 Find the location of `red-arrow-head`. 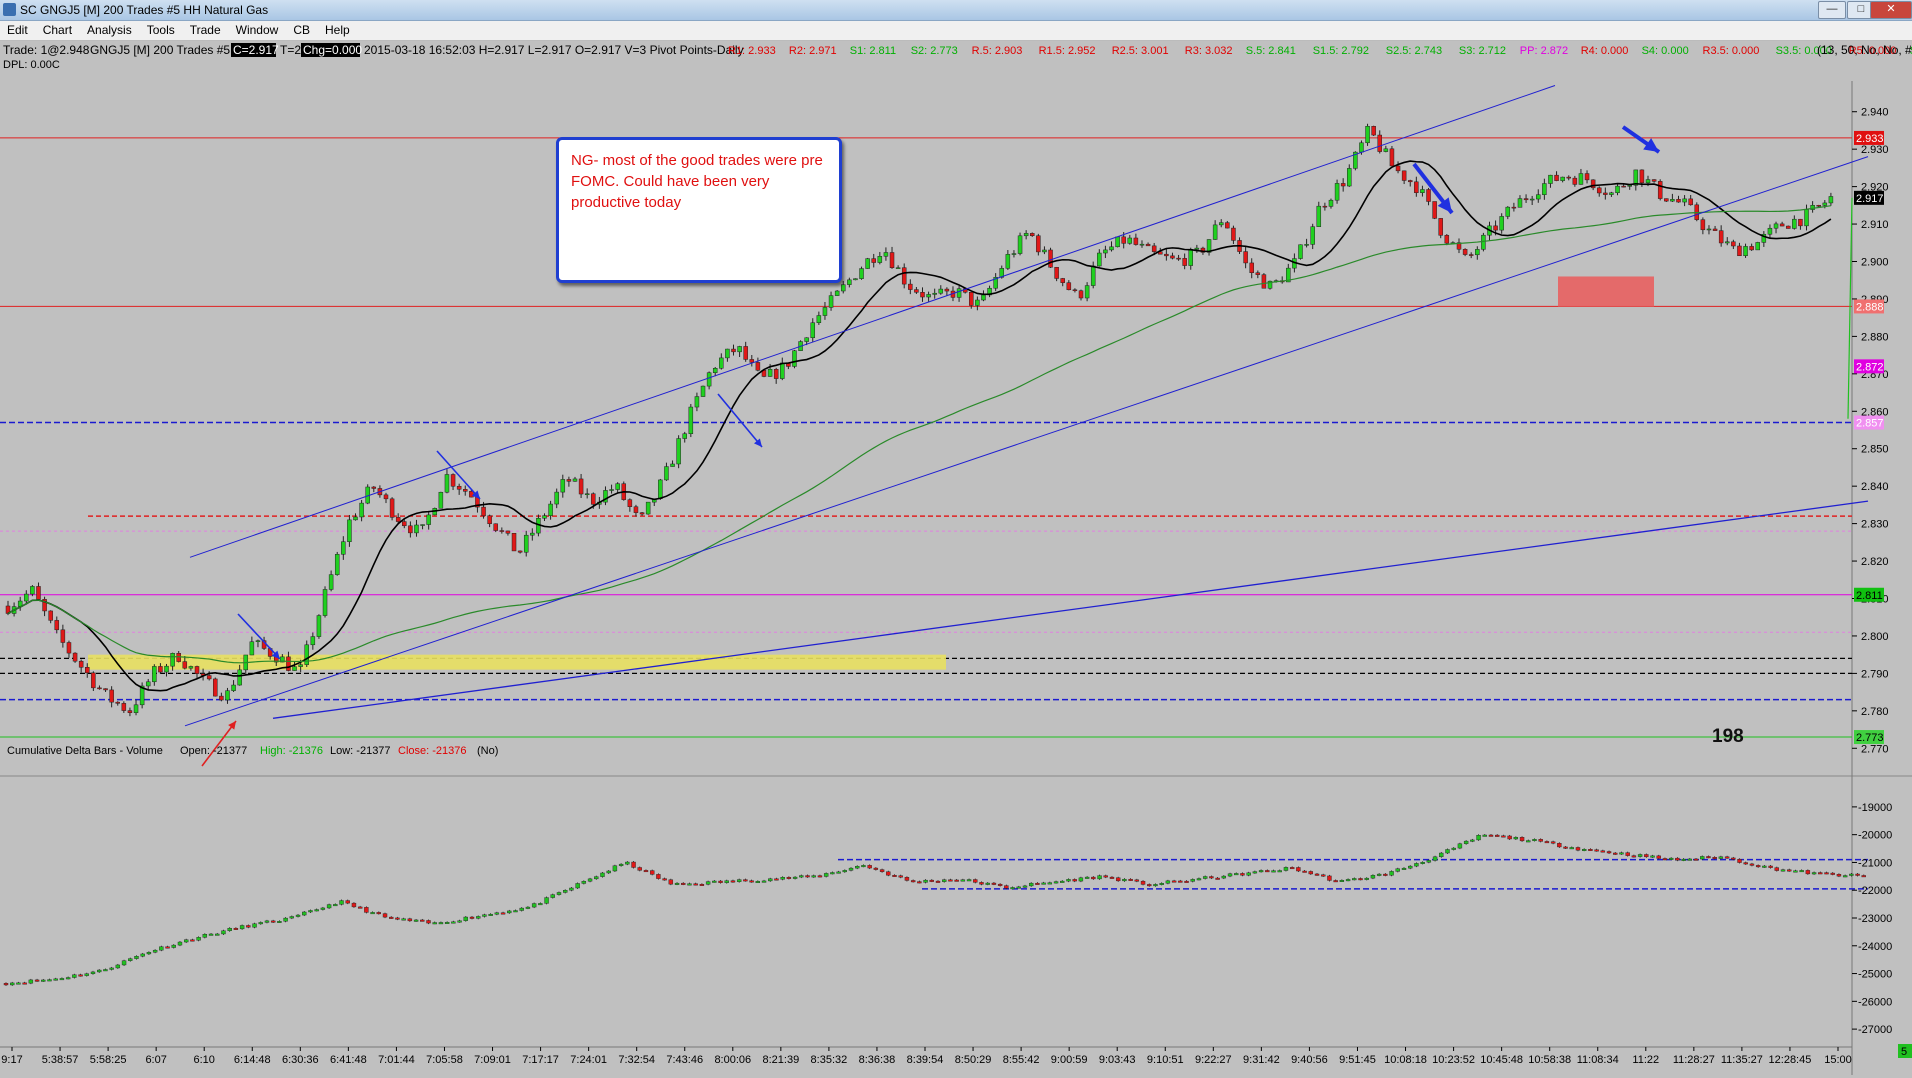

red-arrow-head is located at coordinates (232, 725).